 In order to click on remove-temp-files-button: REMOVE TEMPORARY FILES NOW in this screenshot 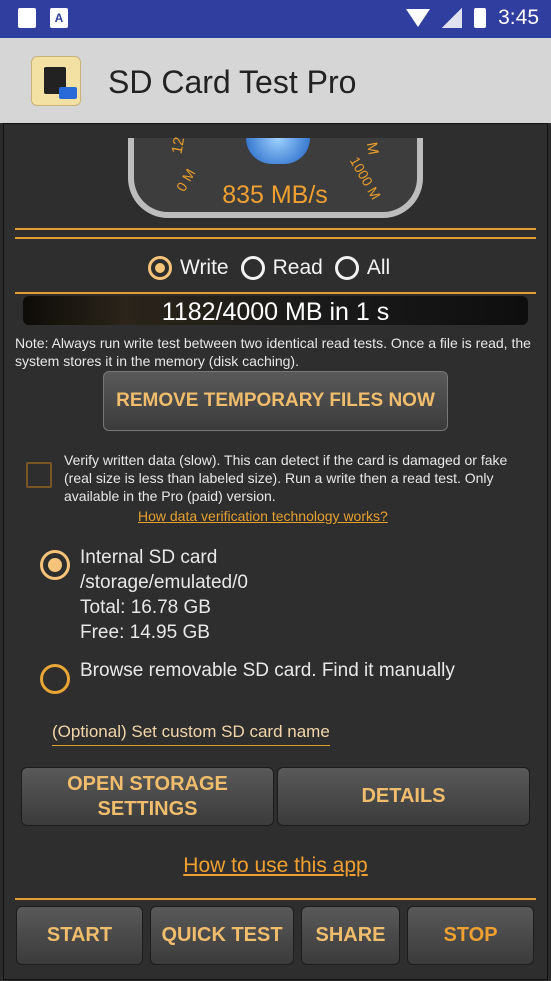, I will do `click(275, 401)`.